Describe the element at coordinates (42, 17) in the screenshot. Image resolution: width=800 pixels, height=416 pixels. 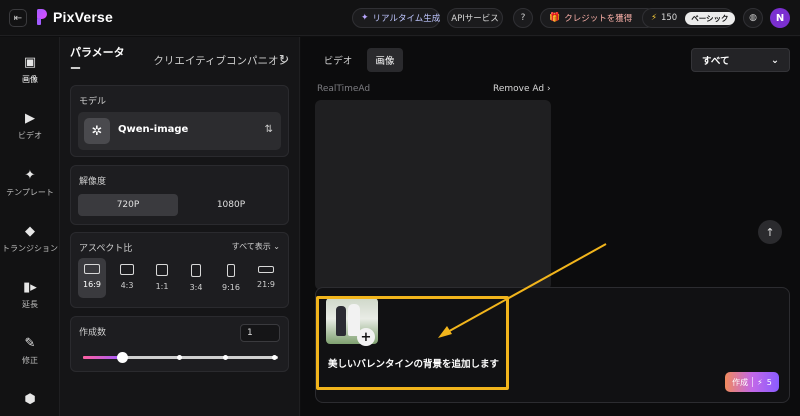
I see `pixverse-logo-icon` at that location.